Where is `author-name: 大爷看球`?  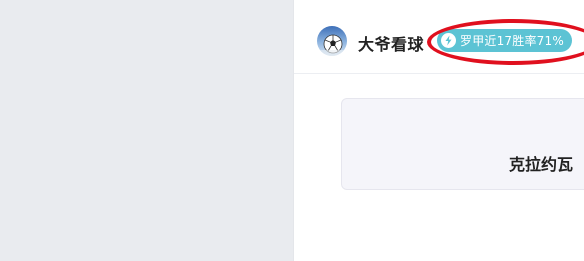 author-name: 大爷看球 is located at coordinates (391, 43).